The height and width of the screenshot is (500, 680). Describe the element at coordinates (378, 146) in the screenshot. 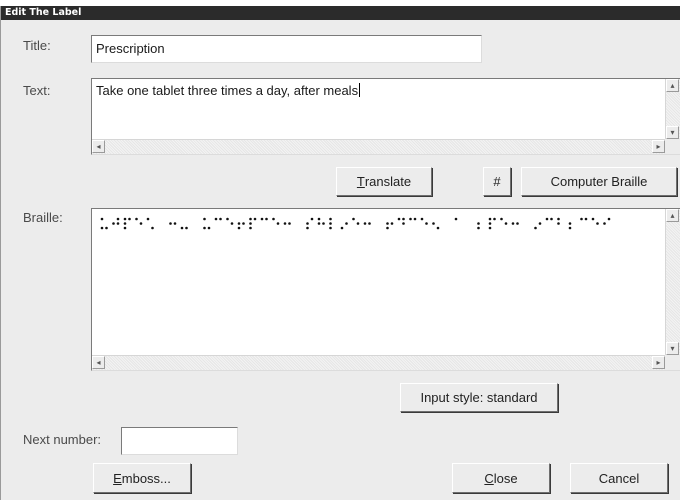

I see `text-horizontal-scrollbar: ◂ ▸` at that location.